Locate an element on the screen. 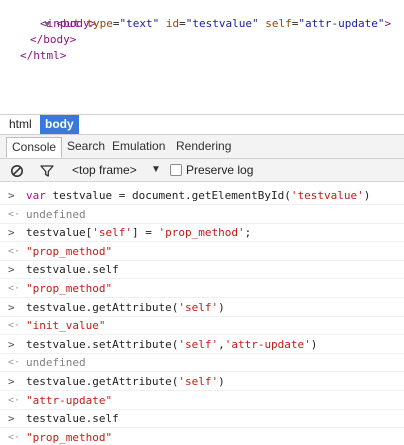  console-command-text: testvalue['self'] = 'prop_method'; is located at coordinates (138, 233).